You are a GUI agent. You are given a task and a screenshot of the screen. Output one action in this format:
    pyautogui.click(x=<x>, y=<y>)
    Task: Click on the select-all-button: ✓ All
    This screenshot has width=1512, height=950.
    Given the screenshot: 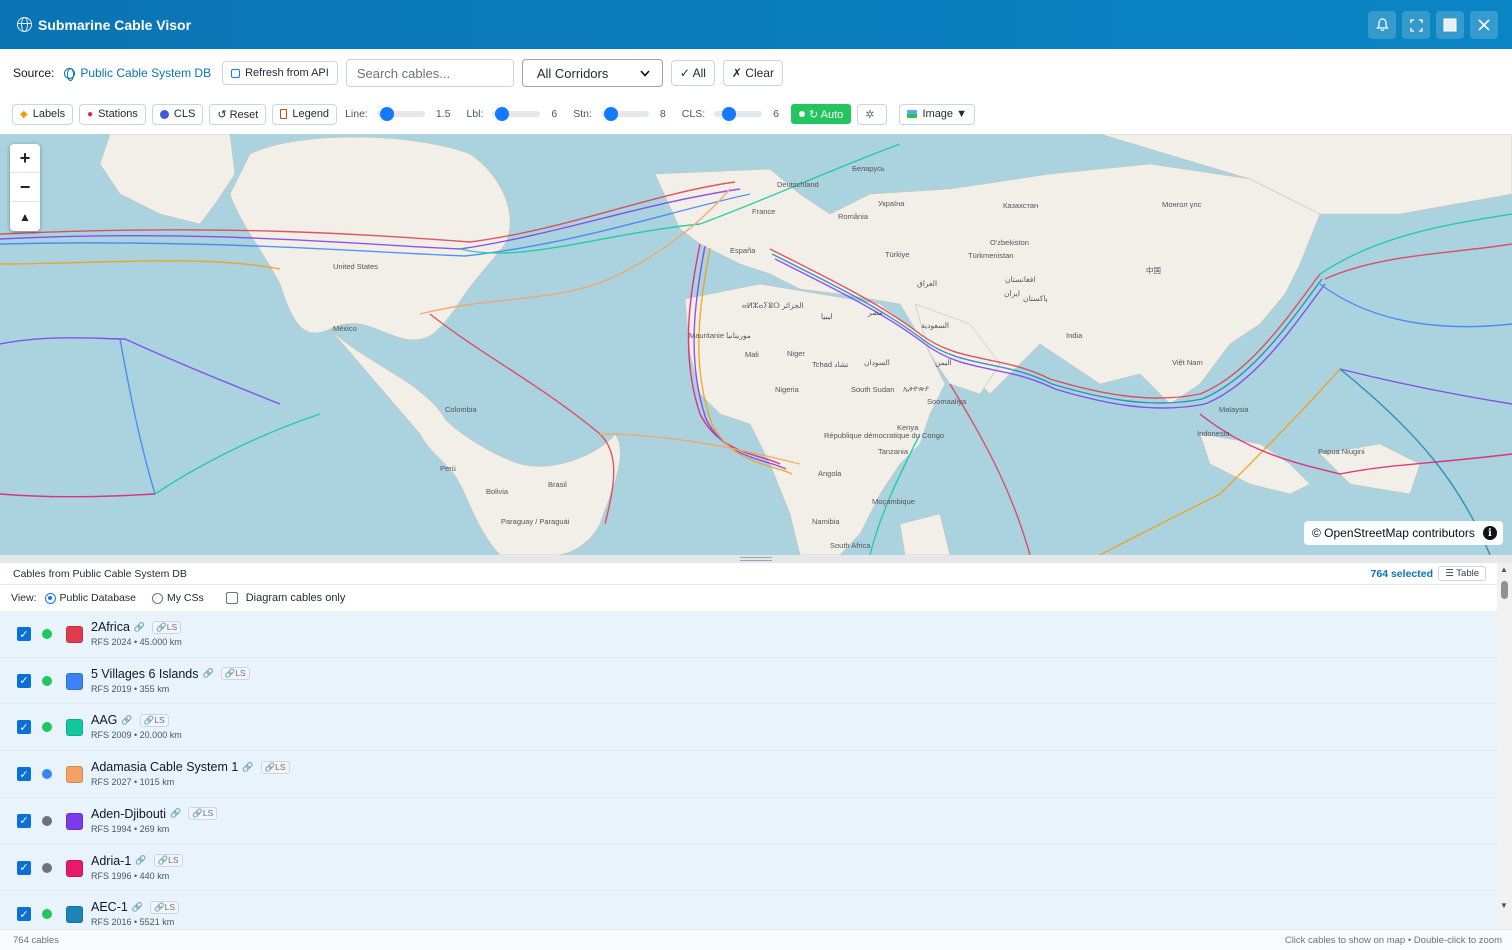 What is the action you would take?
    pyautogui.click(x=692, y=73)
    